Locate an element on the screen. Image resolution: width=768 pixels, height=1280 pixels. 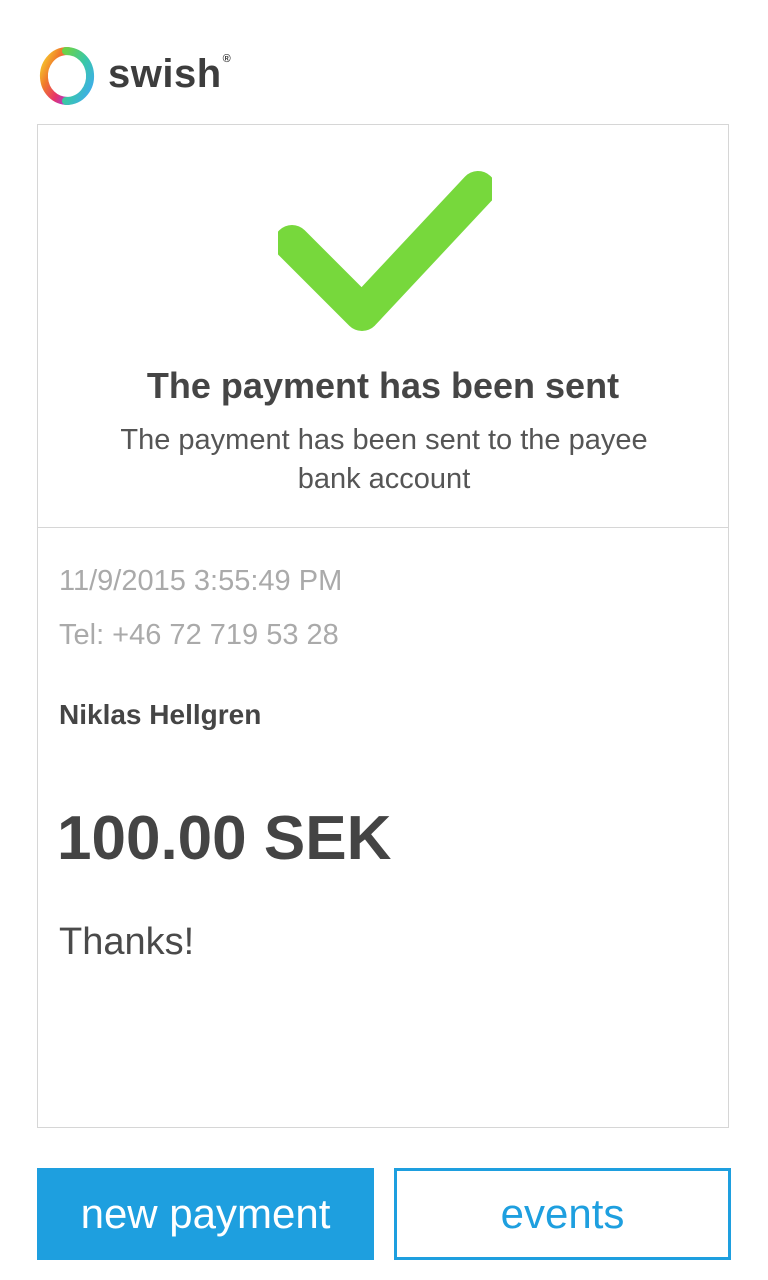
registered-mark: ® is located at coordinates (227, 59).